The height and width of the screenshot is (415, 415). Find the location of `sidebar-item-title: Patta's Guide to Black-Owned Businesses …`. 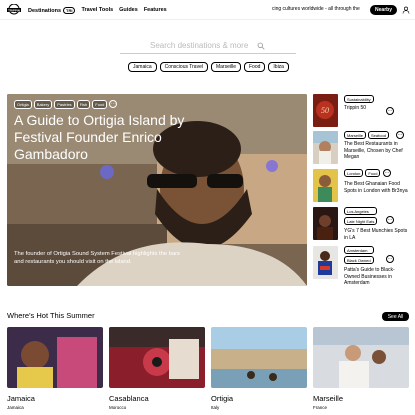

sidebar-item-title: Patta's Guide to Black-Owned Businesses … is located at coordinates (377, 277).